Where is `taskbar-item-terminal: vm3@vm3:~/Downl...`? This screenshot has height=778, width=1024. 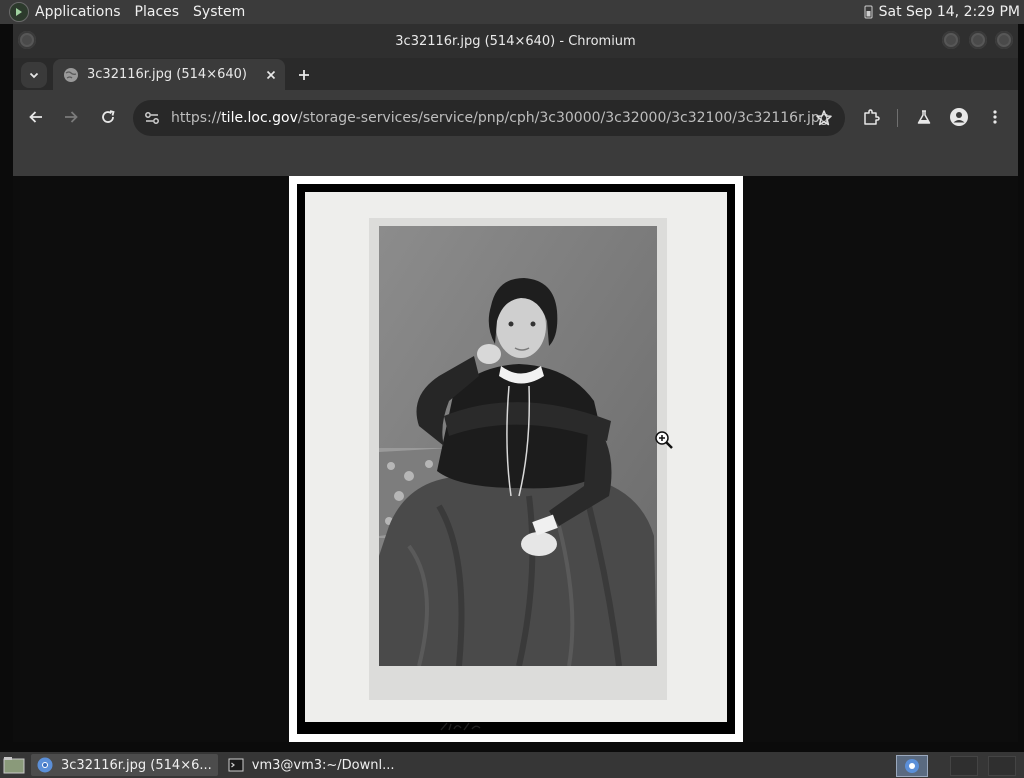
taskbar-item-terminal: vm3@vm3:~/Downl... is located at coordinates (311, 765).